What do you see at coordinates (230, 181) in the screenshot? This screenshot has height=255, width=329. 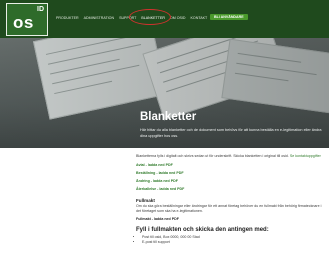 I see `download-link-andring: Ändring - ladda ned PDF` at bounding box center [230, 181].